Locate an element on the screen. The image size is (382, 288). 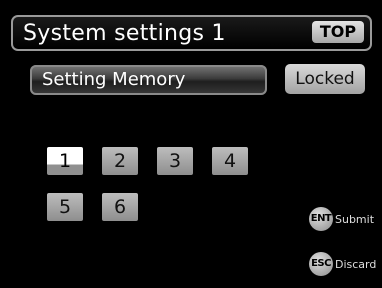
page-title: System settings 1 is located at coordinates (124, 33).